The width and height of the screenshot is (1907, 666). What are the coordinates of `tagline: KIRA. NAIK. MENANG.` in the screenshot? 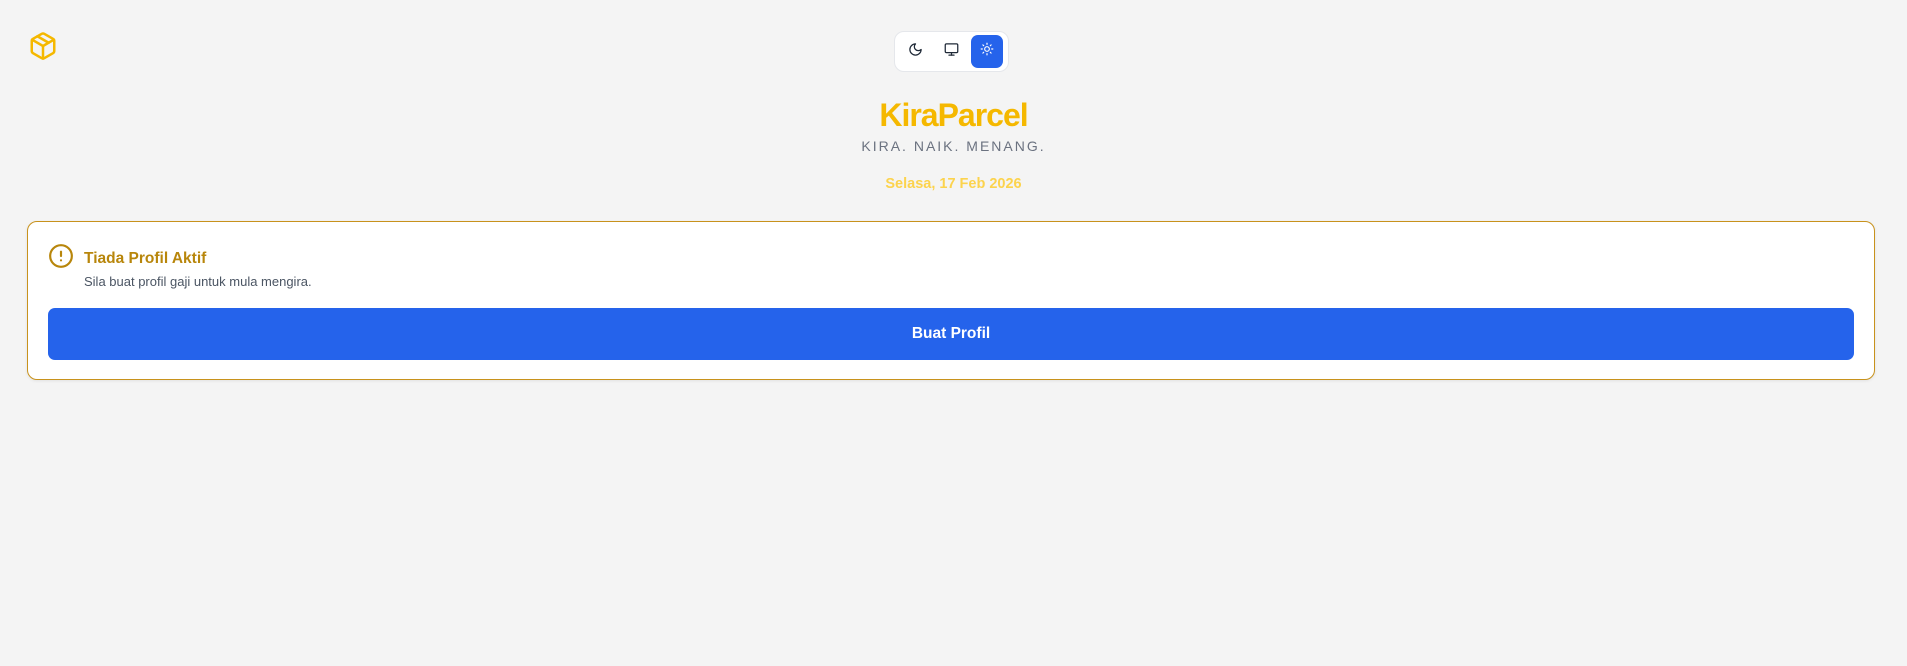 It's located at (953, 146).